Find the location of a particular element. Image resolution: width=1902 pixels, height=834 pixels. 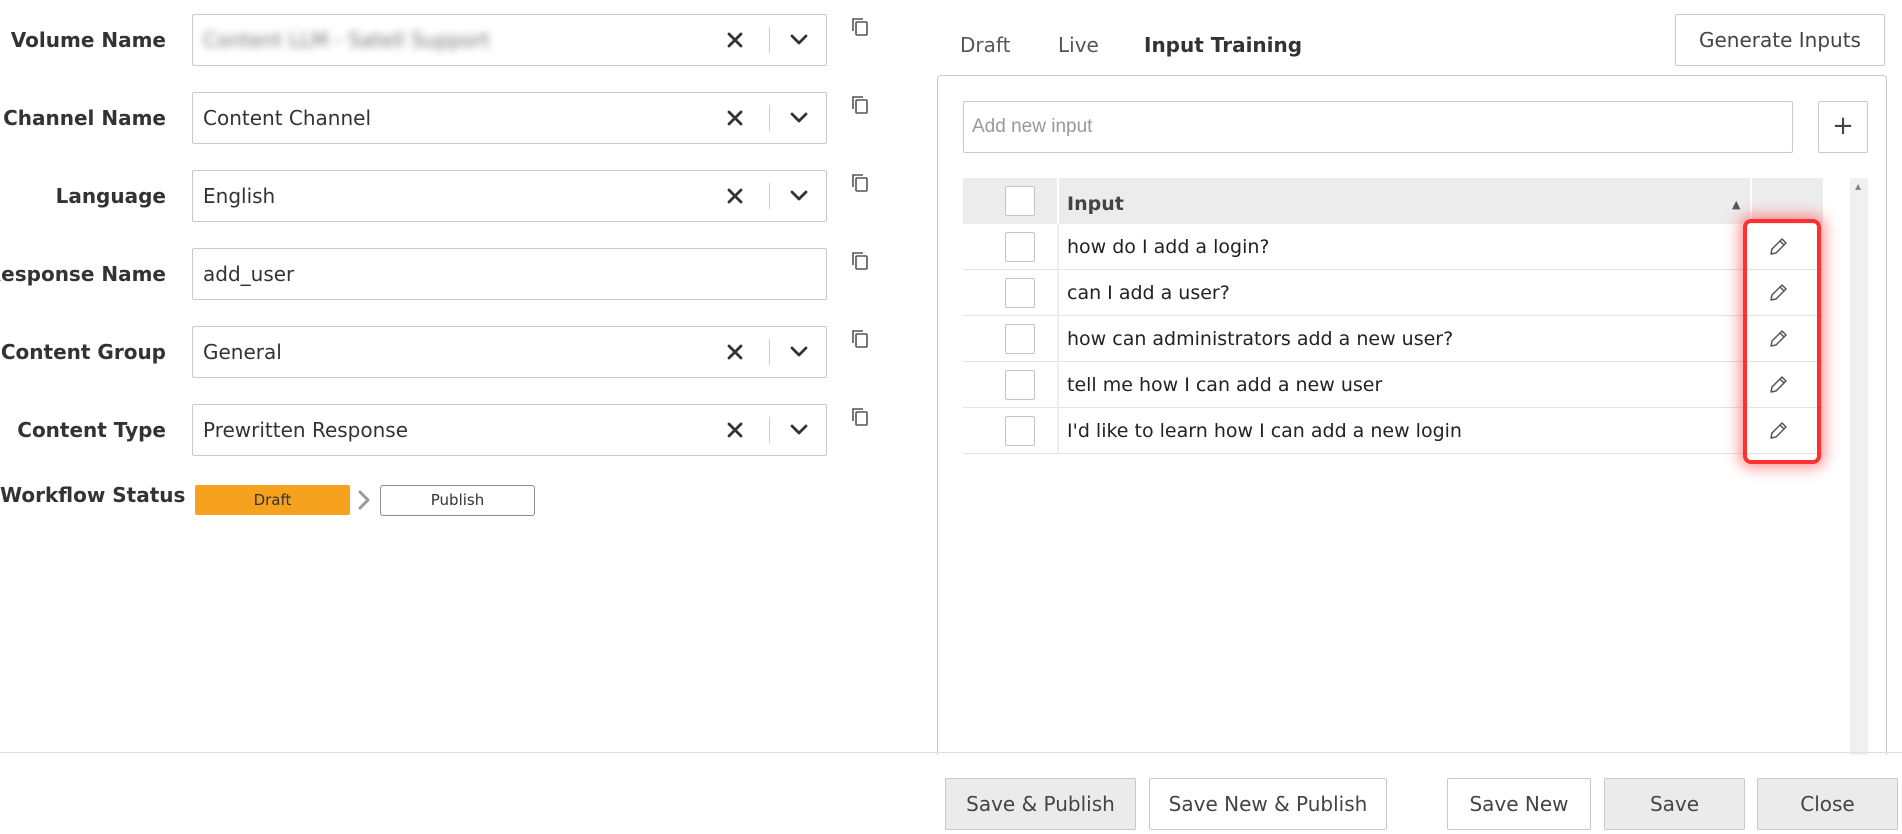

form-row-channel-name: Channel Name Content Channel is located at coordinates (450, 118).